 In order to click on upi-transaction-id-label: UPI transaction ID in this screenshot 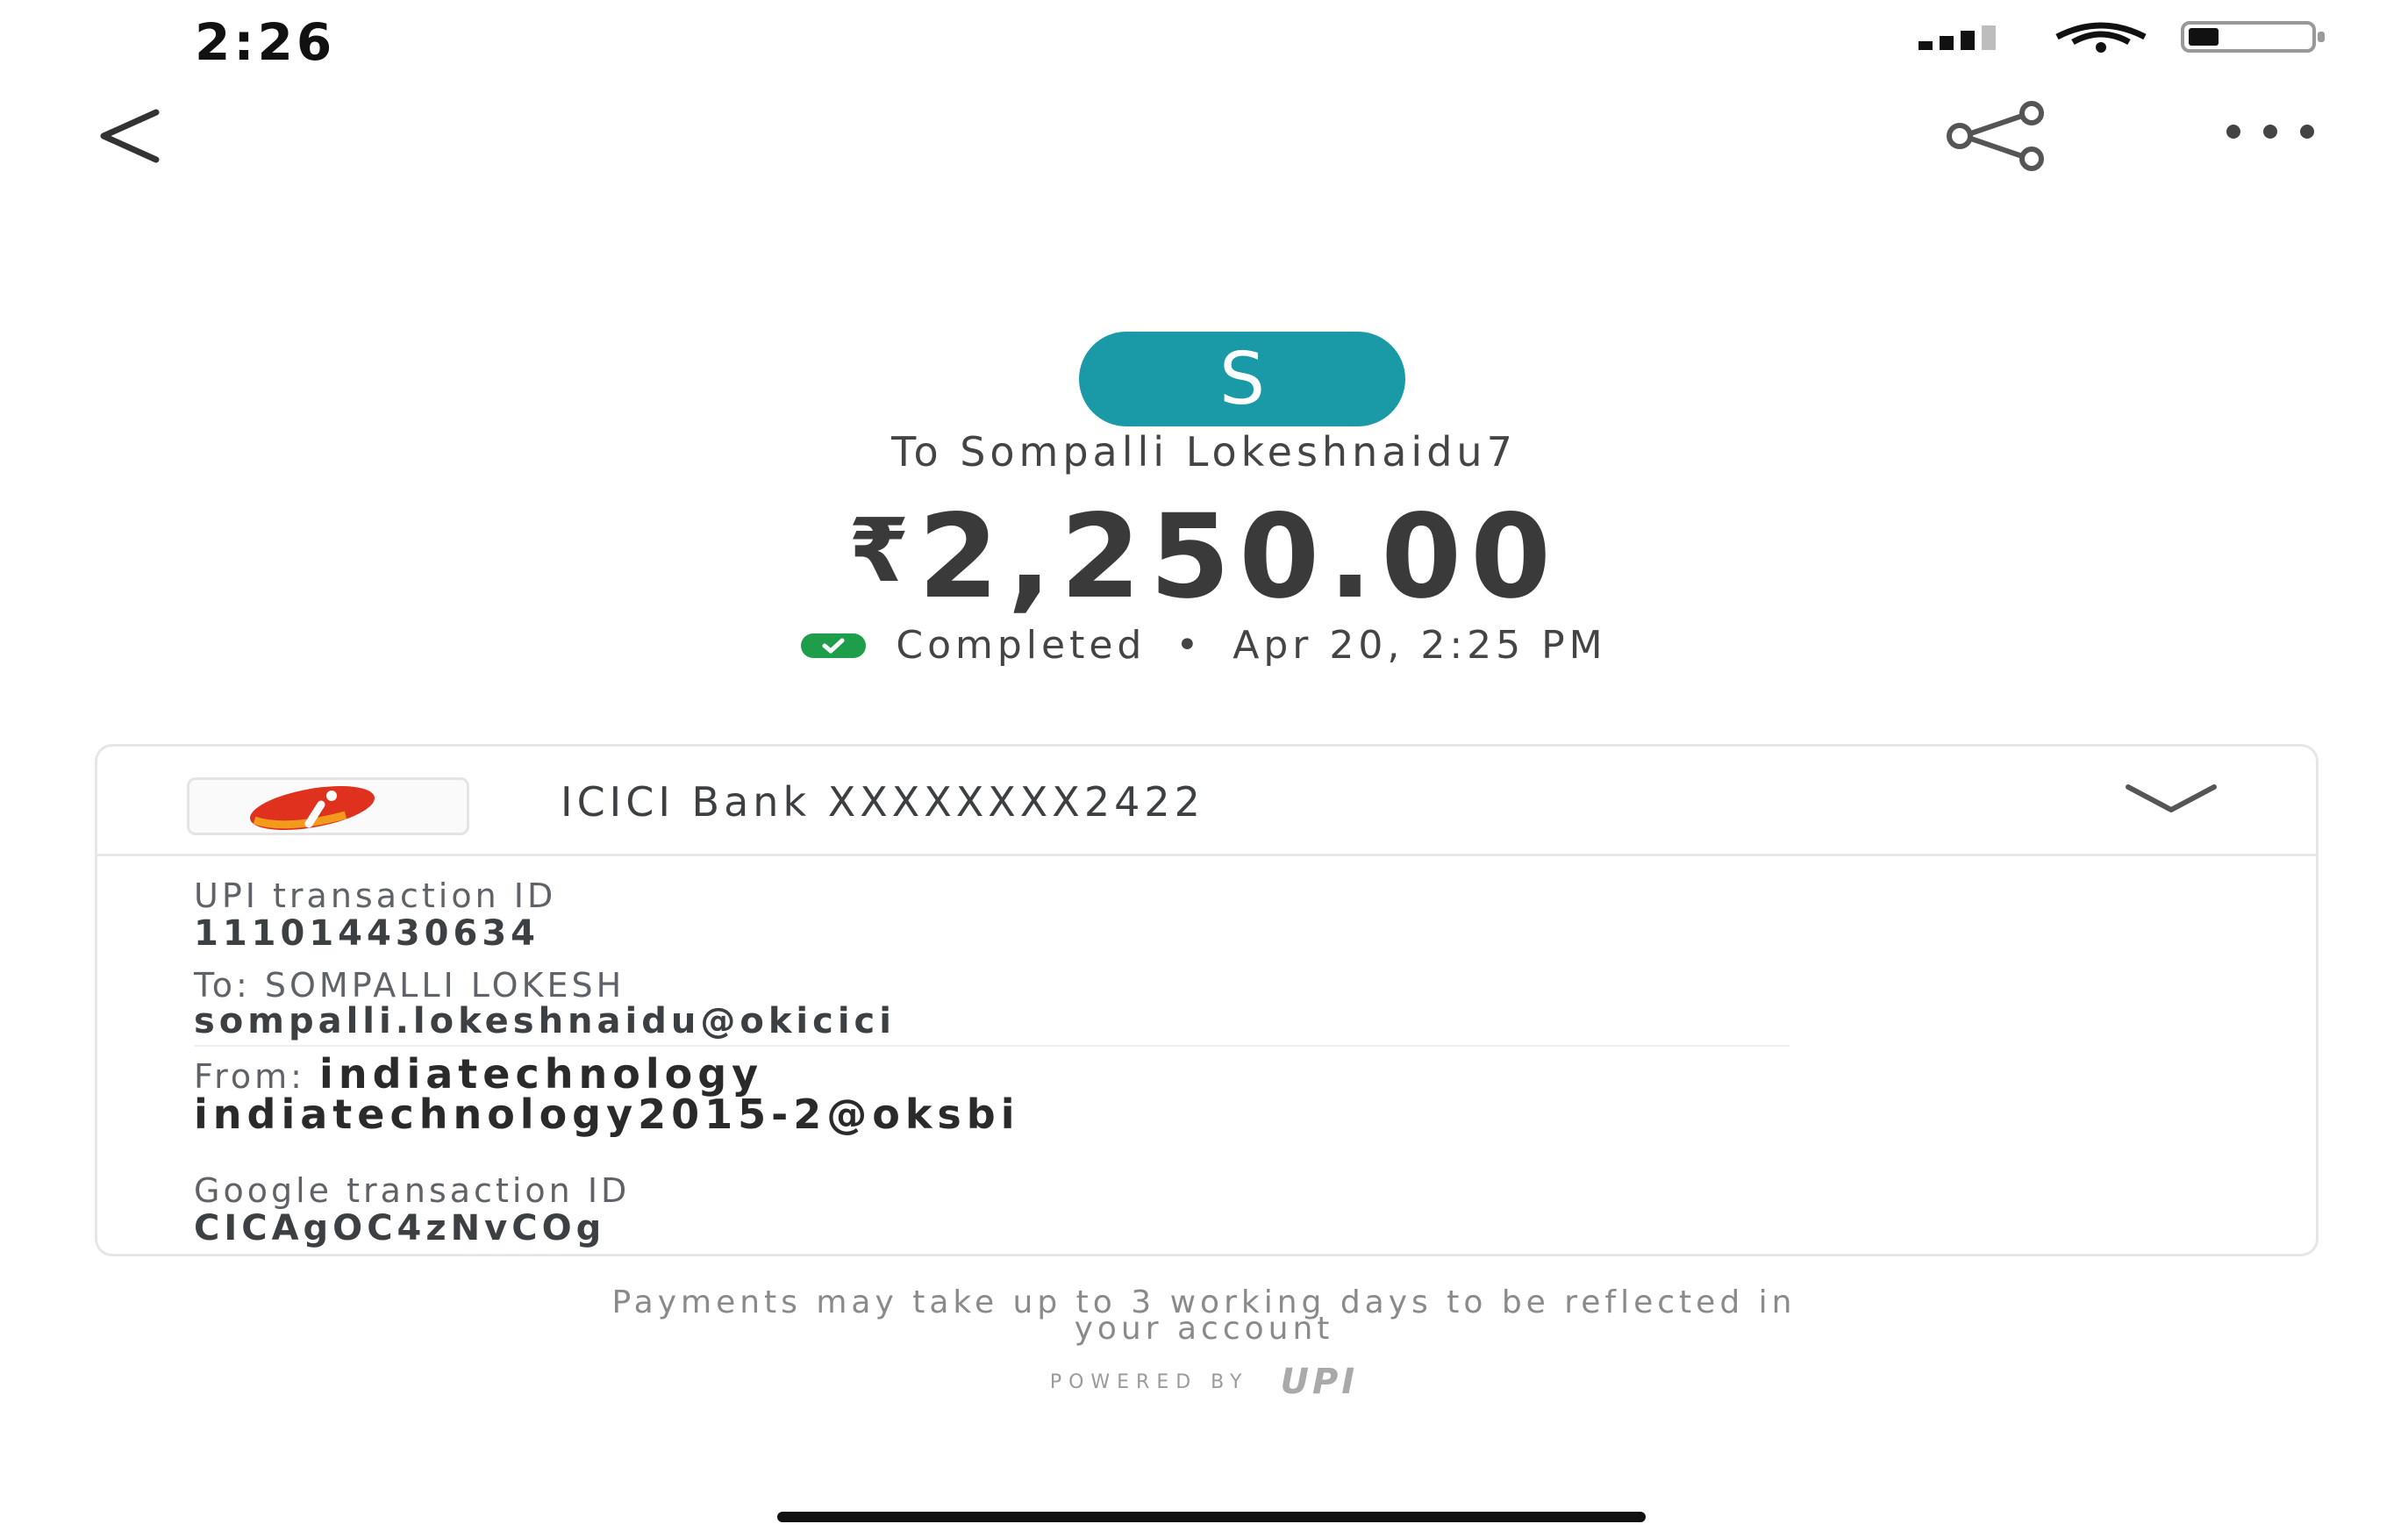, I will do `click(375, 895)`.